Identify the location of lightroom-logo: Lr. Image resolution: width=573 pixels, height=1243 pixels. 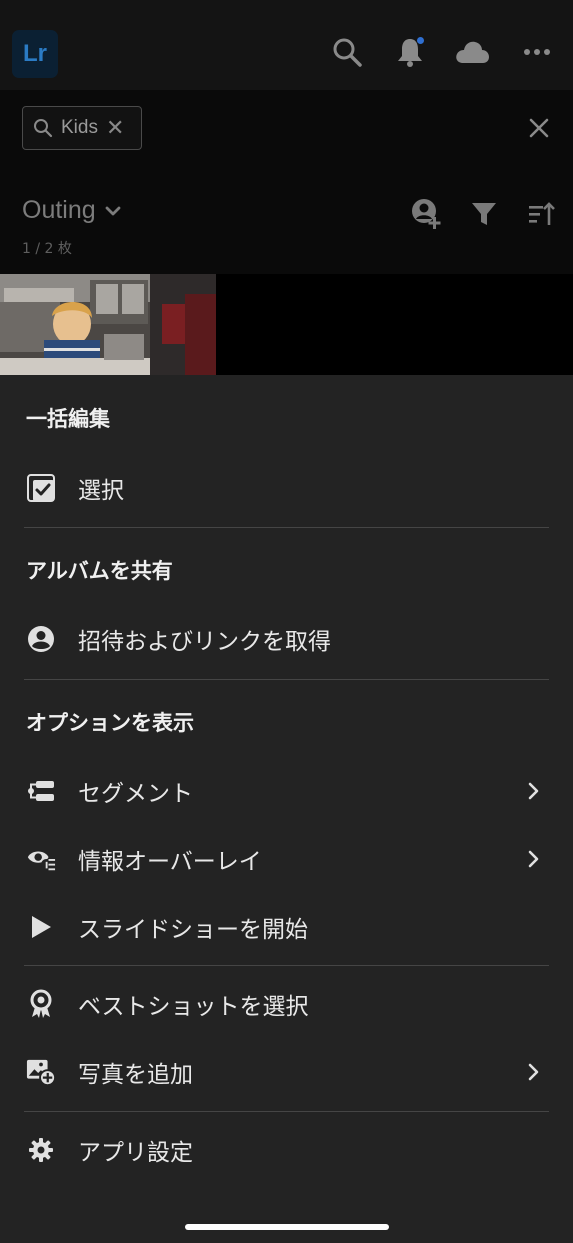
(35, 54).